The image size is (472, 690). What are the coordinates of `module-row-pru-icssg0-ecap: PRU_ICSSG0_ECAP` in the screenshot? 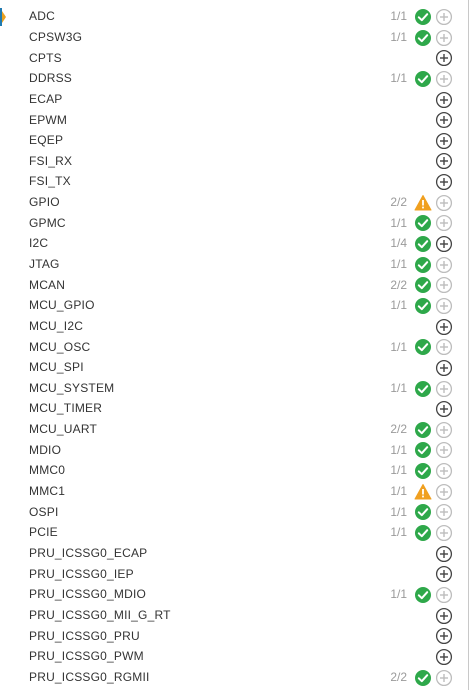 It's located at (234, 553).